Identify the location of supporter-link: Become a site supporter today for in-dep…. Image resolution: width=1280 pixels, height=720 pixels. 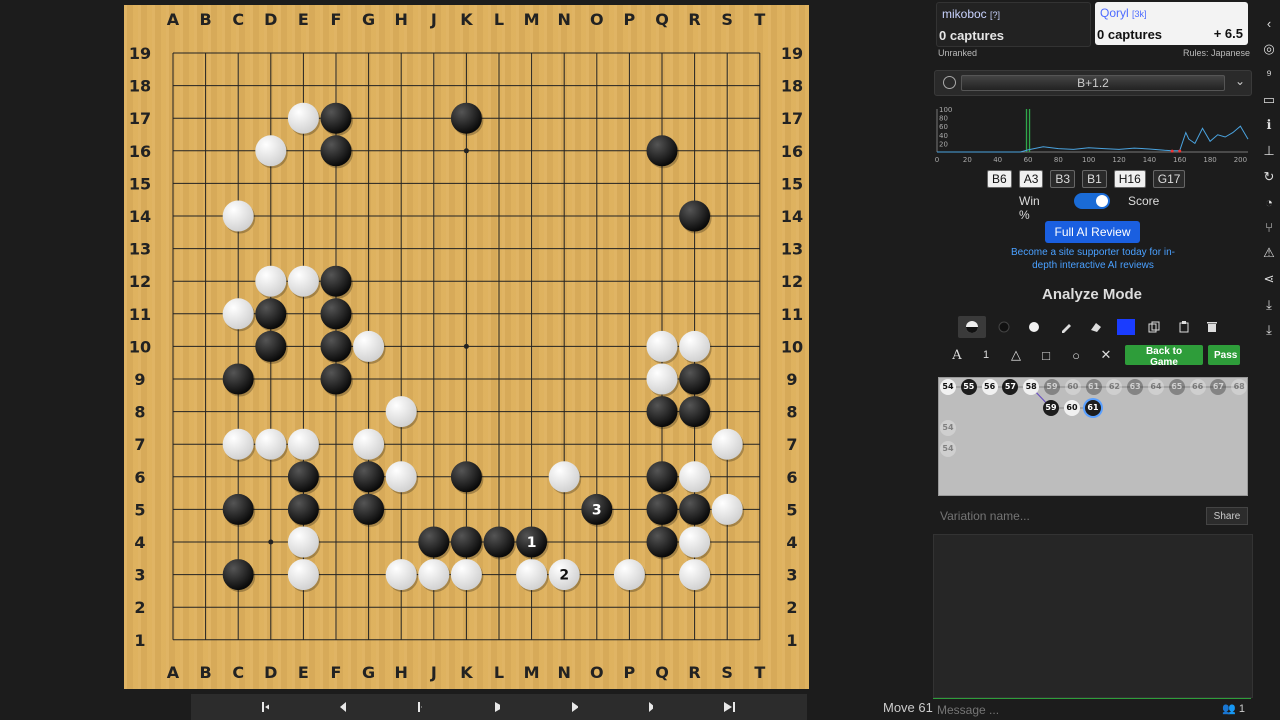
(1093, 259).